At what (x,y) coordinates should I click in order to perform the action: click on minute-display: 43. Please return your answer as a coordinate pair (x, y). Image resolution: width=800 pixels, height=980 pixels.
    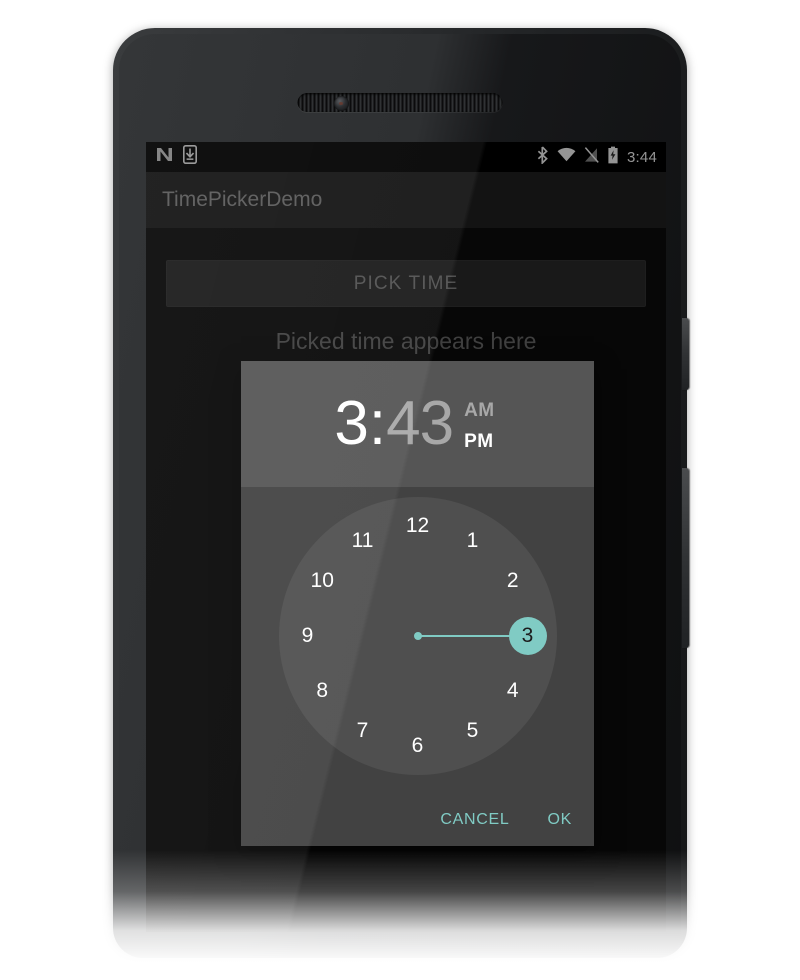
    Looking at the image, I should click on (420, 424).